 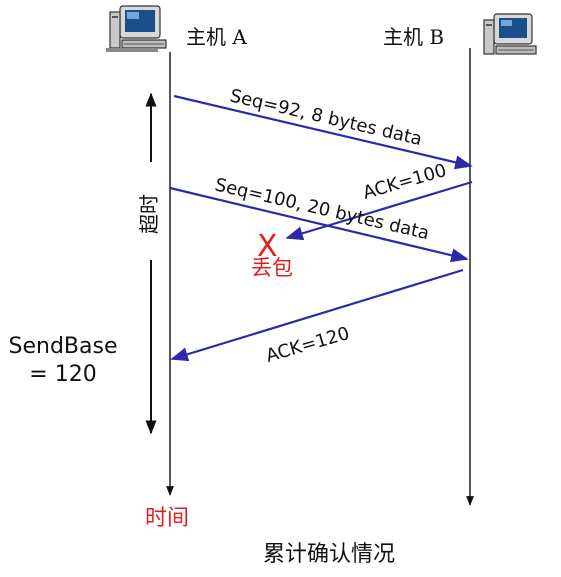 I want to click on time-axis-label: 时间, so click(x=167, y=518).